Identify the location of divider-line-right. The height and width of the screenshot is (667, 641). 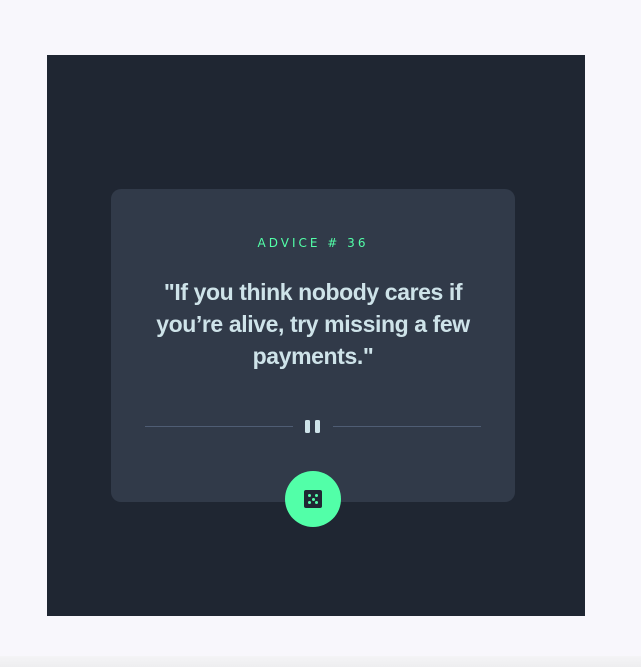
(407, 426).